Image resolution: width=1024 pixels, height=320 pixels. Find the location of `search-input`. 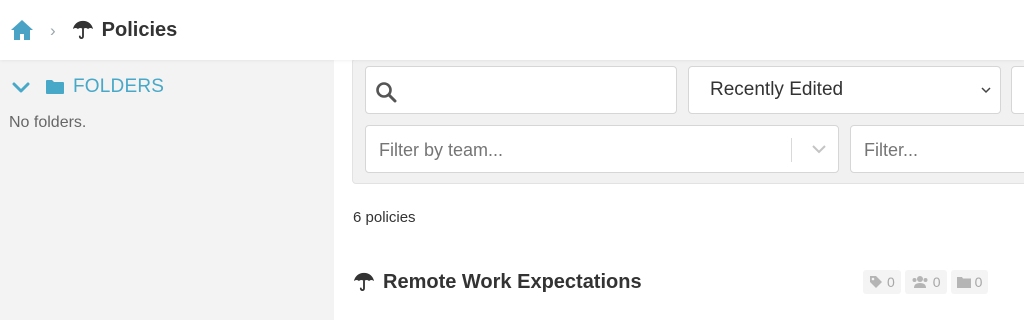

search-input is located at coordinates (536, 90).